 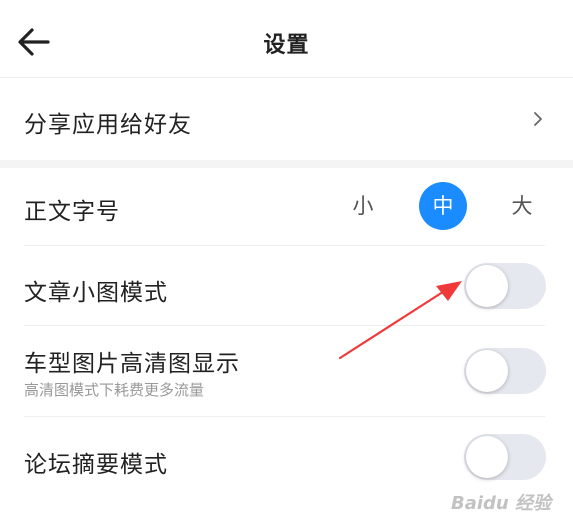 What do you see at coordinates (286, 45) in the screenshot?
I see `page-title: 设置` at bounding box center [286, 45].